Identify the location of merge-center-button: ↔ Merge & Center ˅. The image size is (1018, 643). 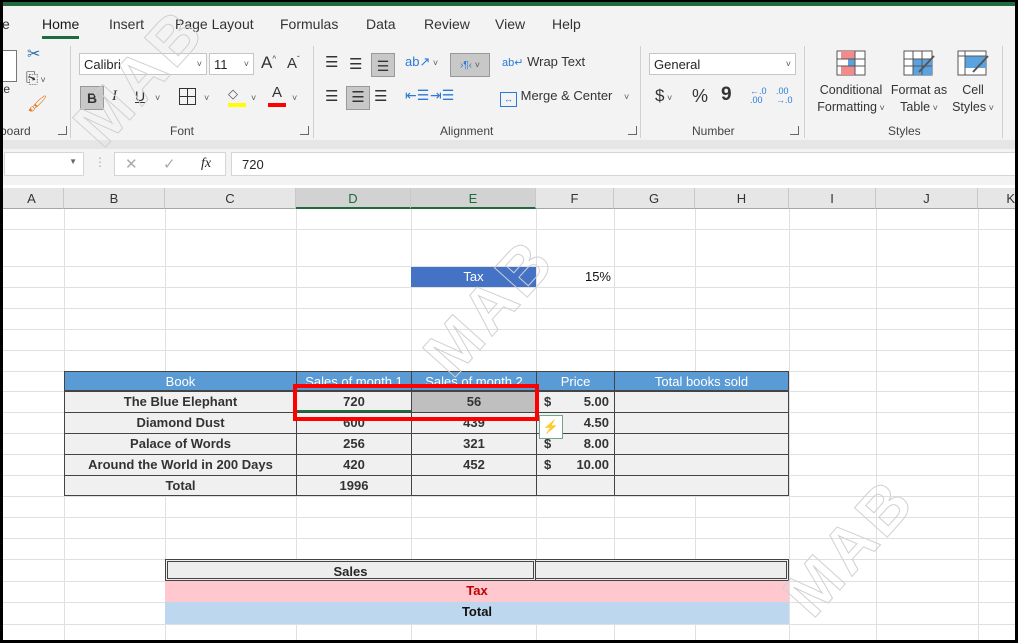
(564, 97).